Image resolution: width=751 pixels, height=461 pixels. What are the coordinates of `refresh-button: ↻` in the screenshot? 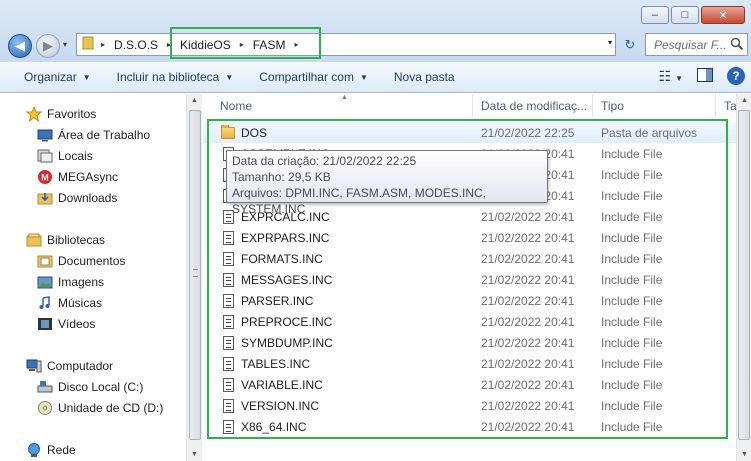 It's located at (630, 44).